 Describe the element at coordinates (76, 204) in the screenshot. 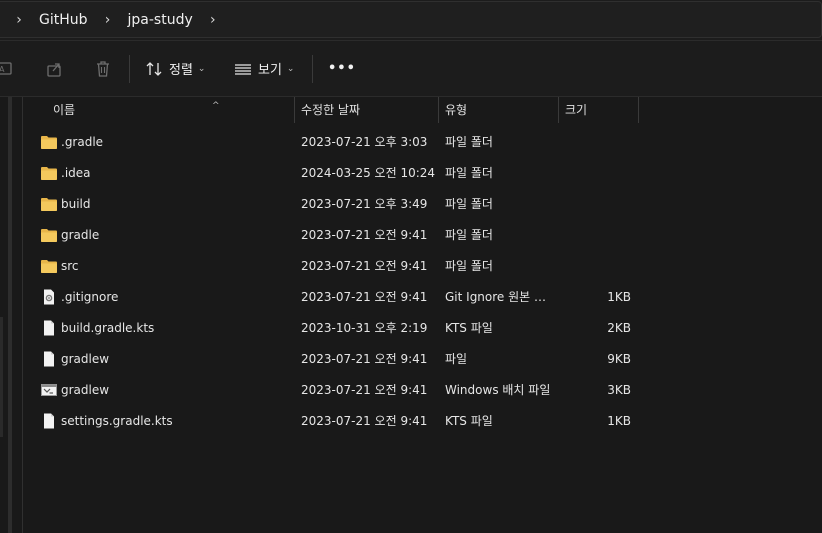

I see `file-name: build` at that location.